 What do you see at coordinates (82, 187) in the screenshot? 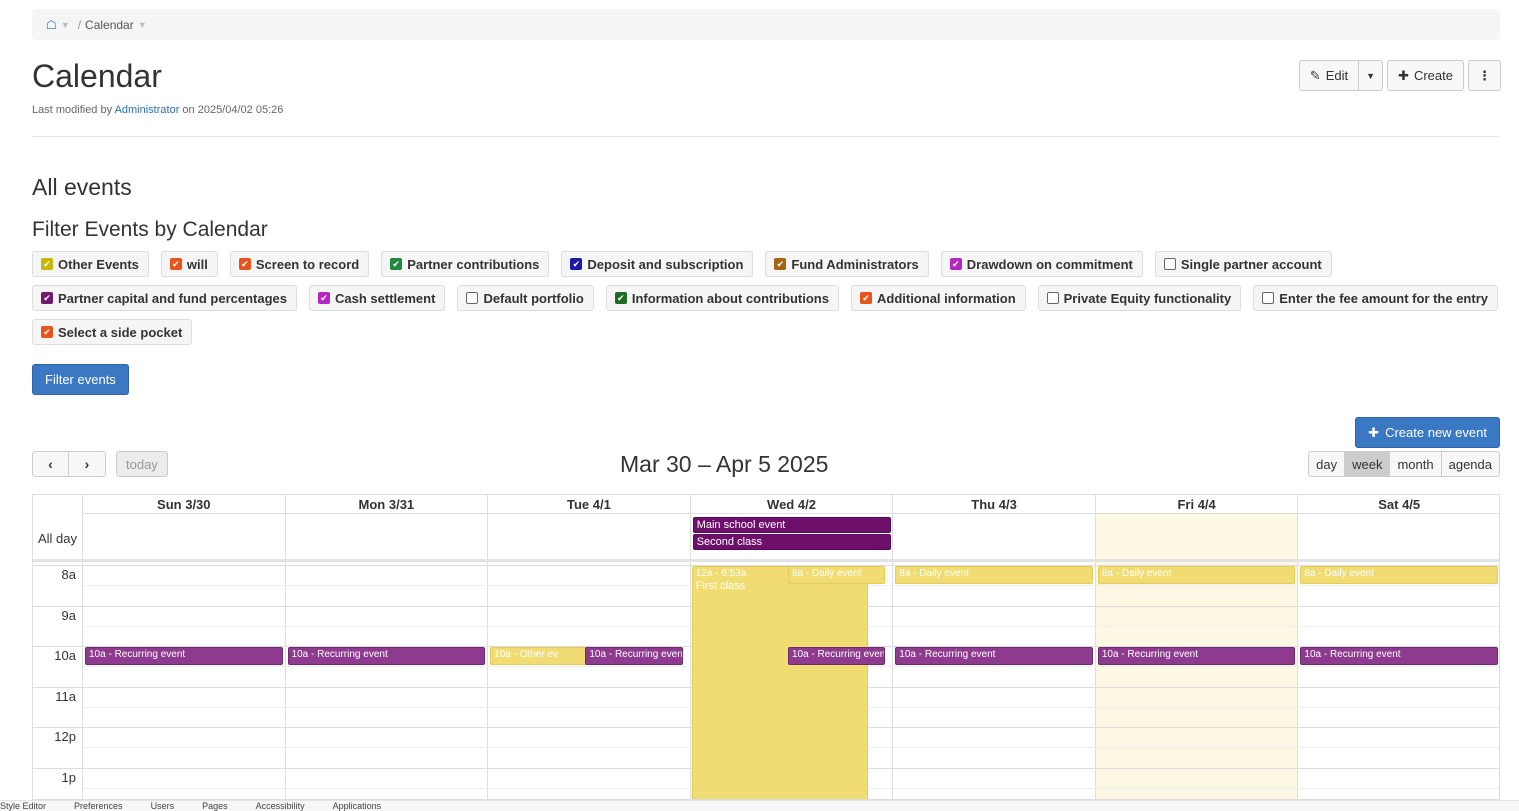
I see `all-events-heading: All events` at bounding box center [82, 187].